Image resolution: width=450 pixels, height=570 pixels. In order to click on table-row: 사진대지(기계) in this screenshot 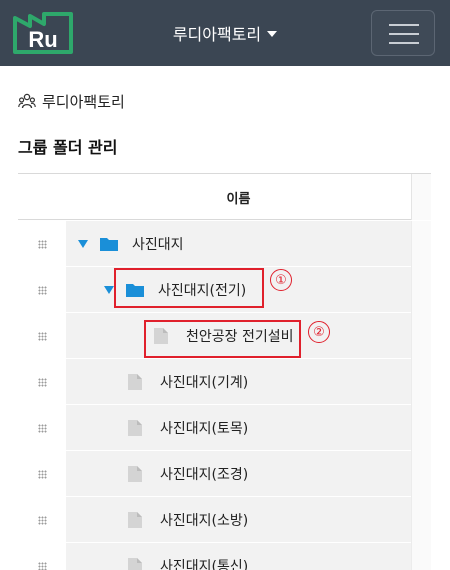, I will do `click(224, 382)`.